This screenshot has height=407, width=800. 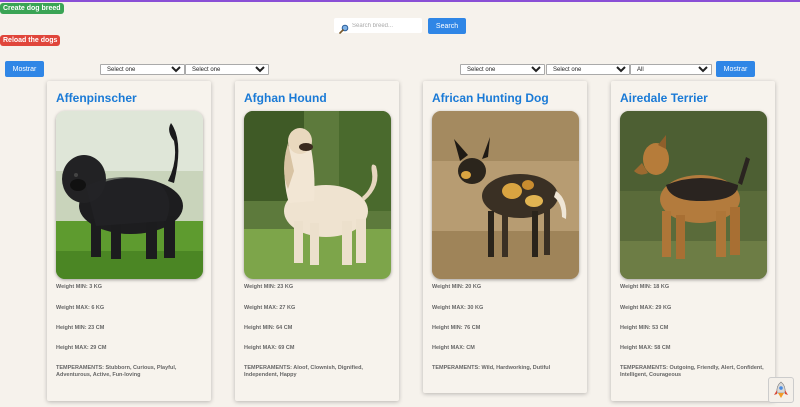 What do you see at coordinates (458, 308) in the screenshot?
I see `weight-max: Weight MAX: 30 KG` at bounding box center [458, 308].